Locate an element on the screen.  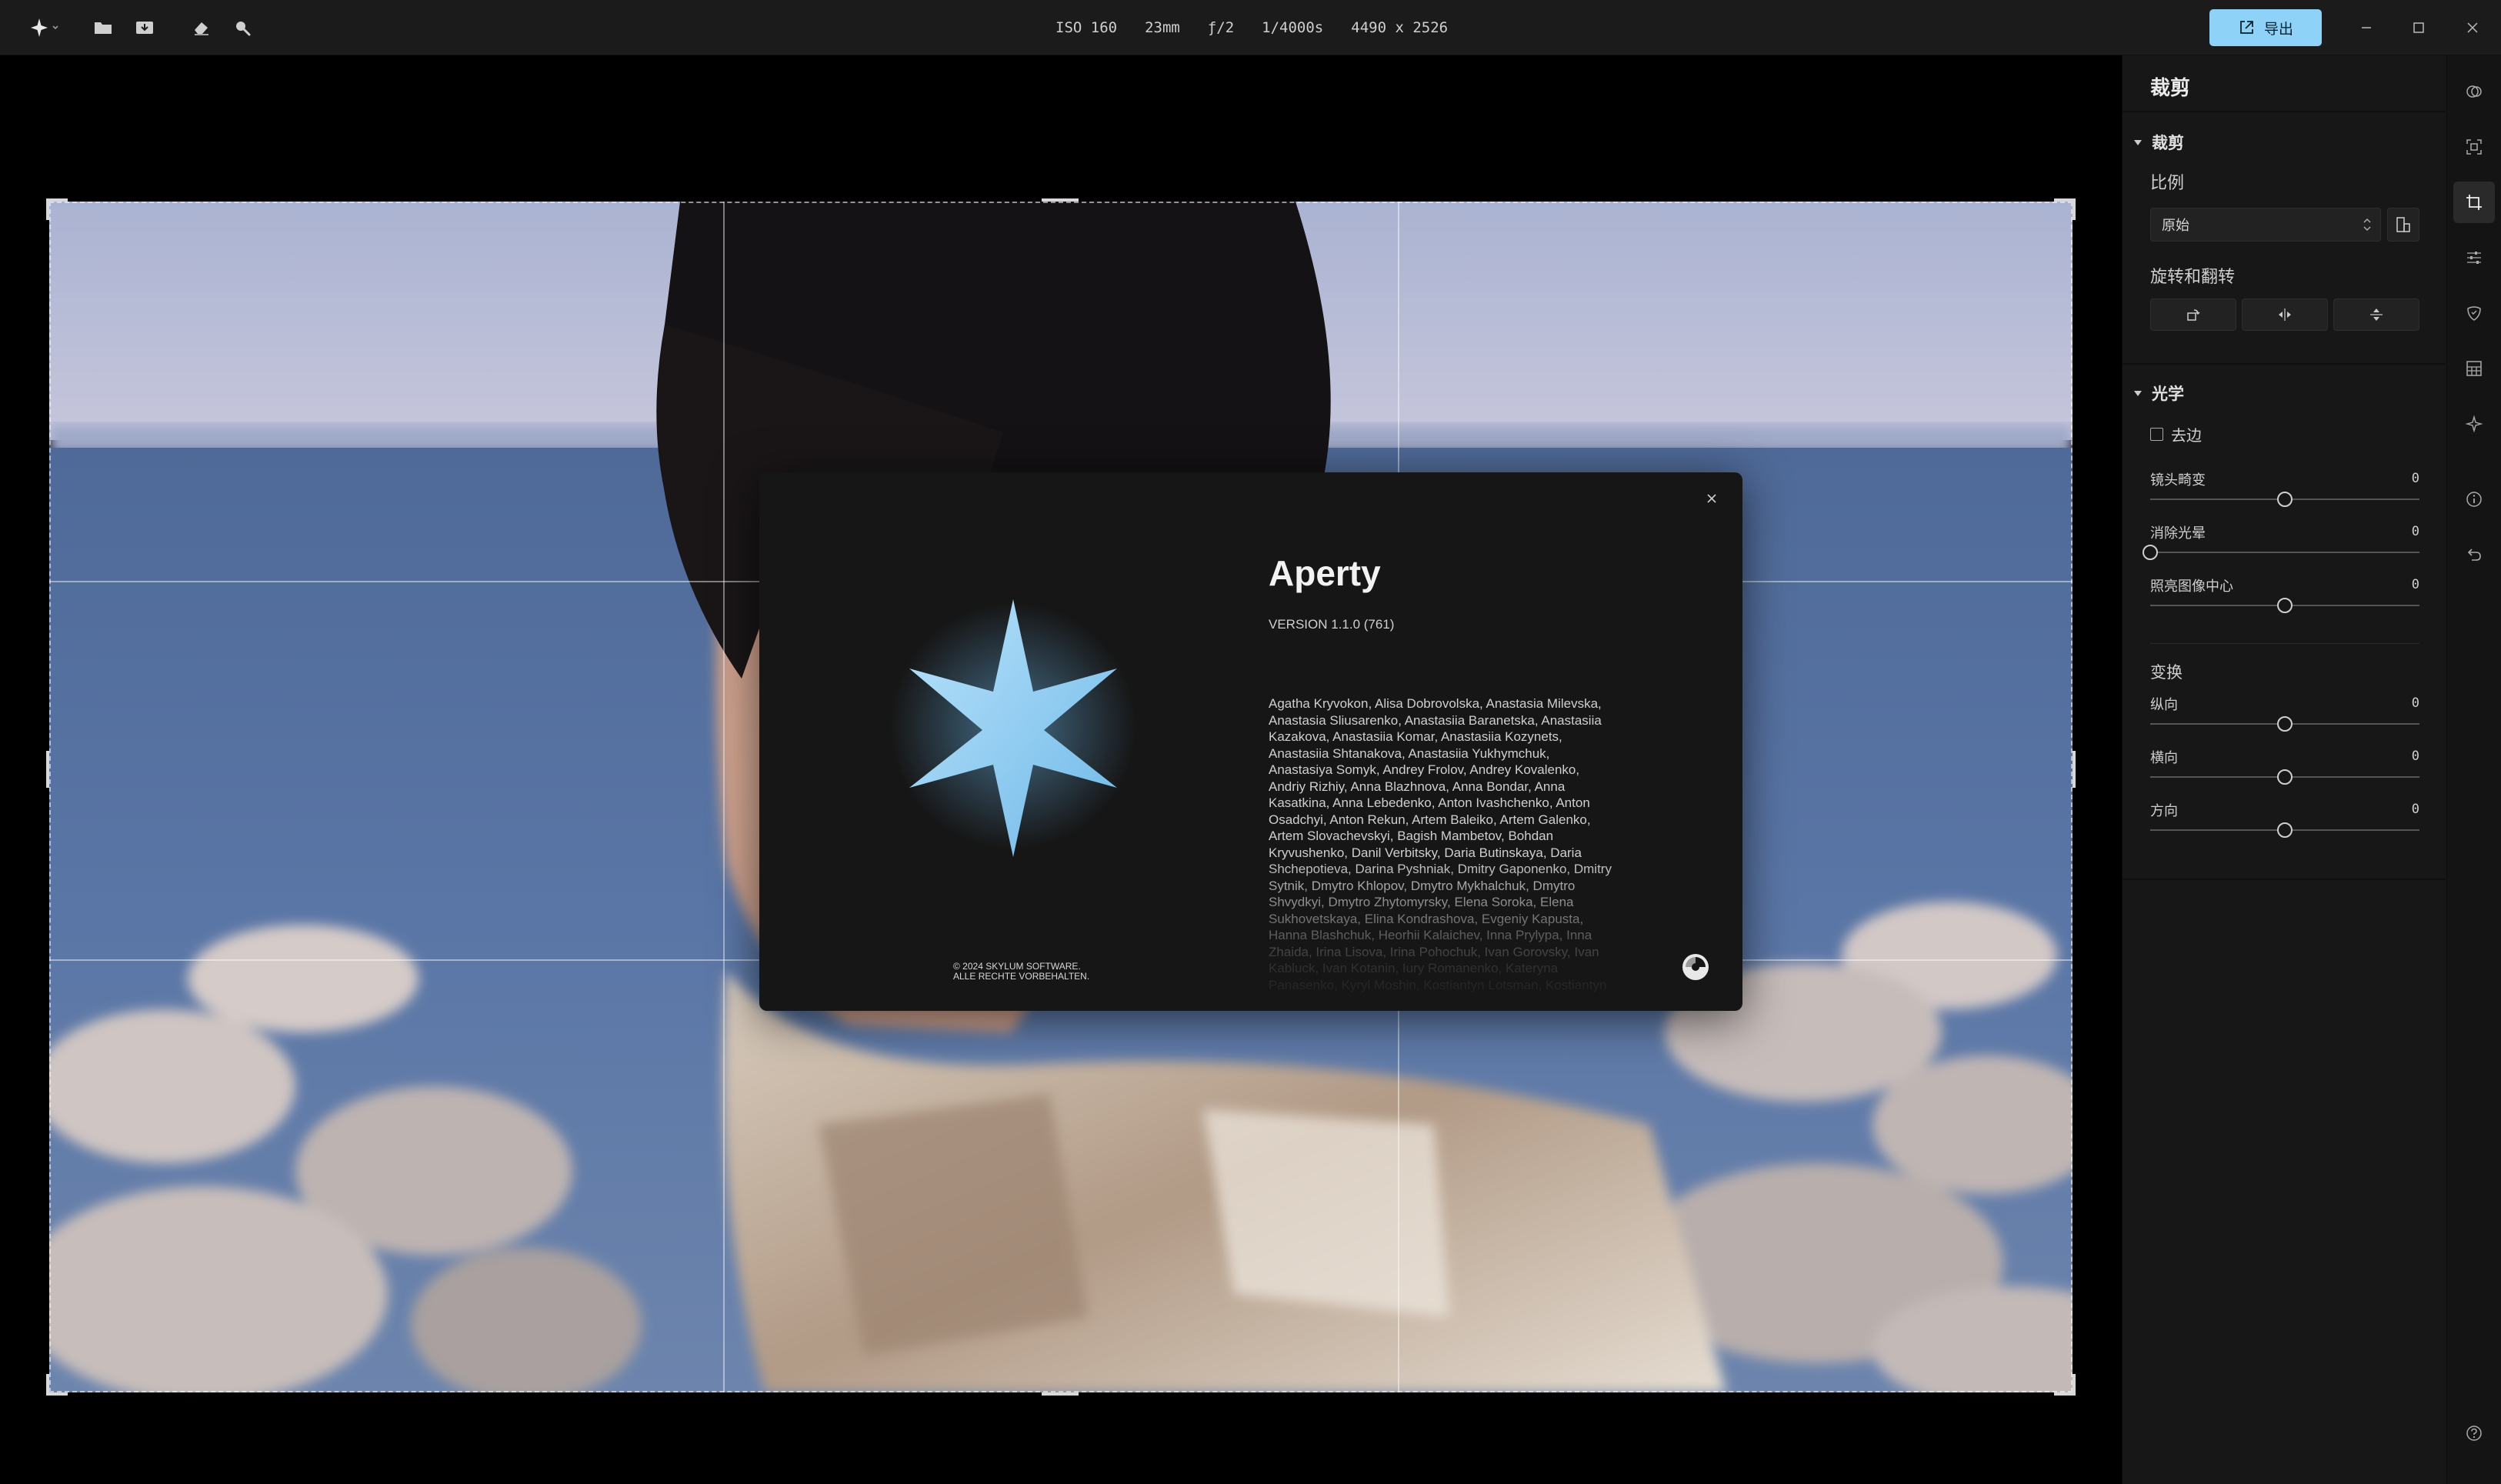
ai-tool-button is located at coordinates (2474, 424).